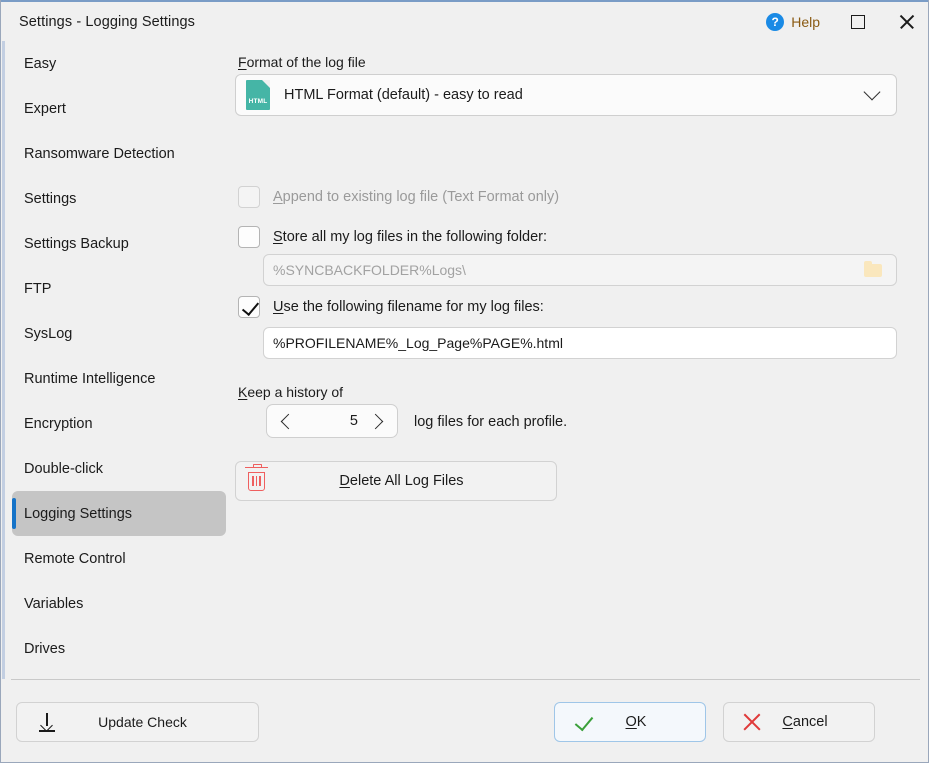 The width and height of the screenshot is (929, 763). I want to click on log-filename-input: %PROFILENAME%_Log_Page%PAGE%.html, so click(580, 343).